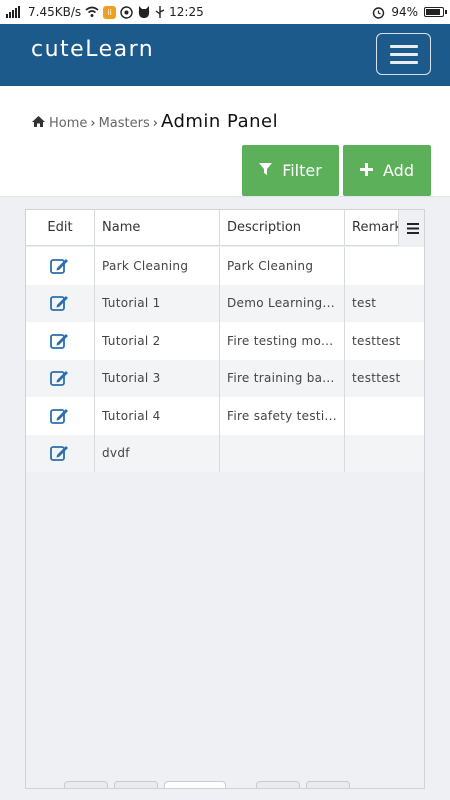  What do you see at coordinates (157, 227) in the screenshot?
I see `column-header-name: Name` at bounding box center [157, 227].